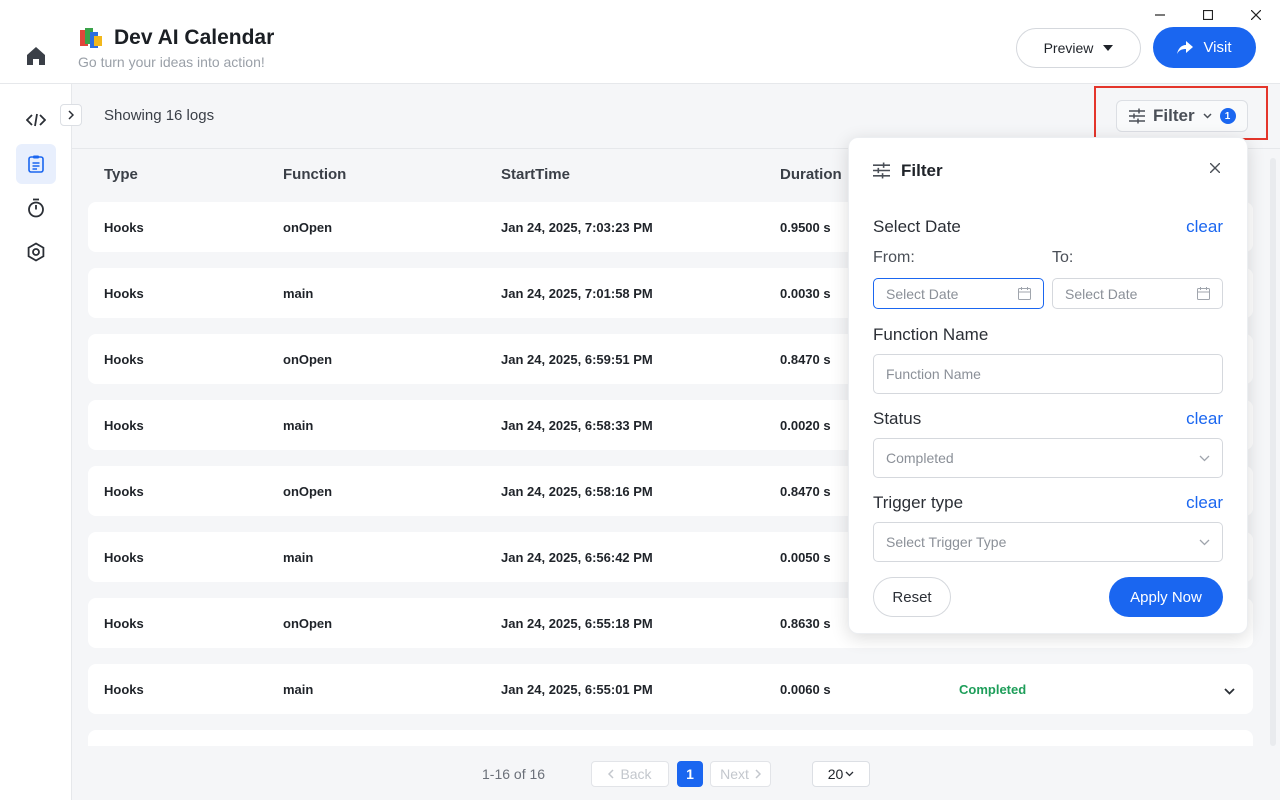 The height and width of the screenshot is (800, 1280). Describe the element at coordinates (946, 542) in the screenshot. I see `trigger-type-placeholder: Select Trigger Type` at that location.